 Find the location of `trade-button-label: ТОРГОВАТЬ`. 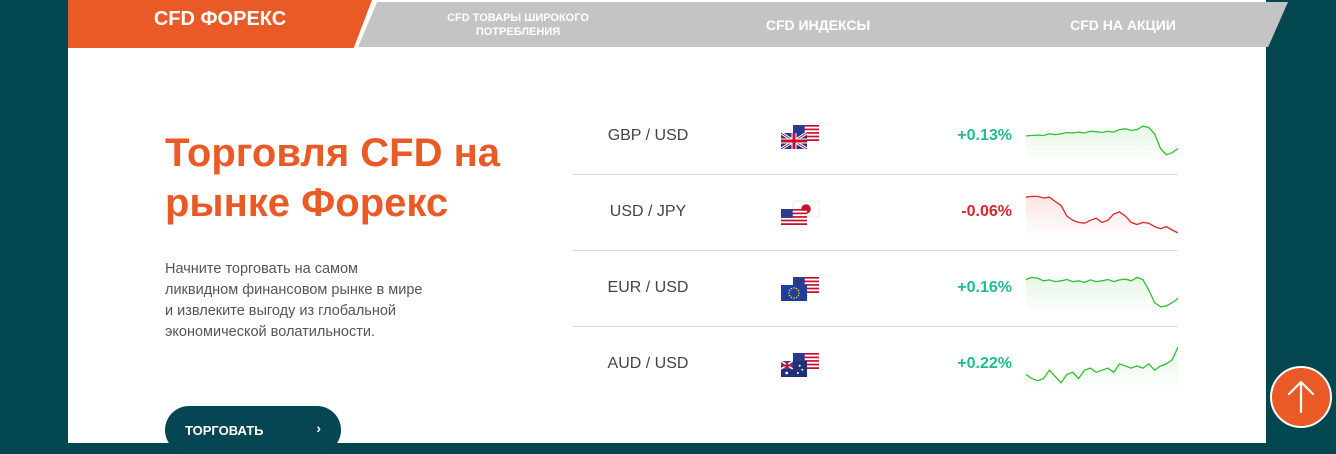

trade-button-label: ТОРГОВАТЬ is located at coordinates (224, 430).